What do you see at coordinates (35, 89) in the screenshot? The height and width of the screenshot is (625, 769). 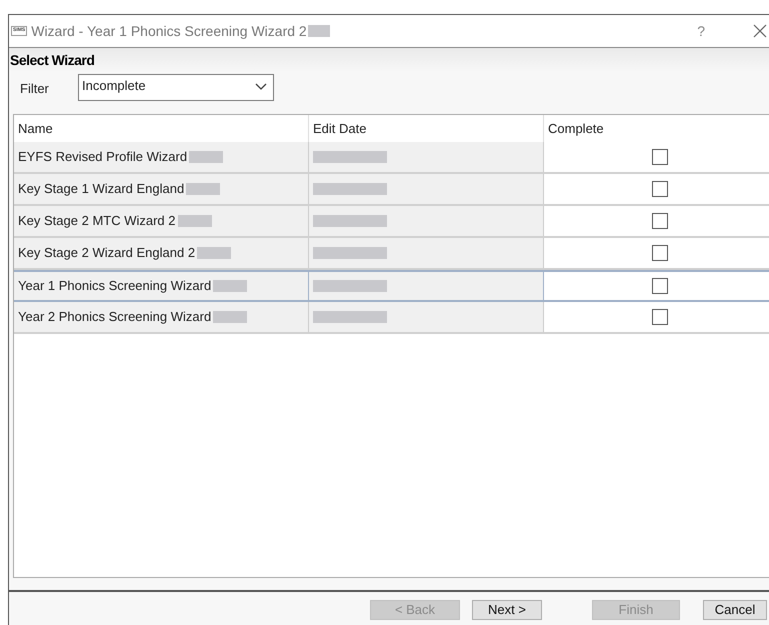 I see `filter-label: Filter` at bounding box center [35, 89].